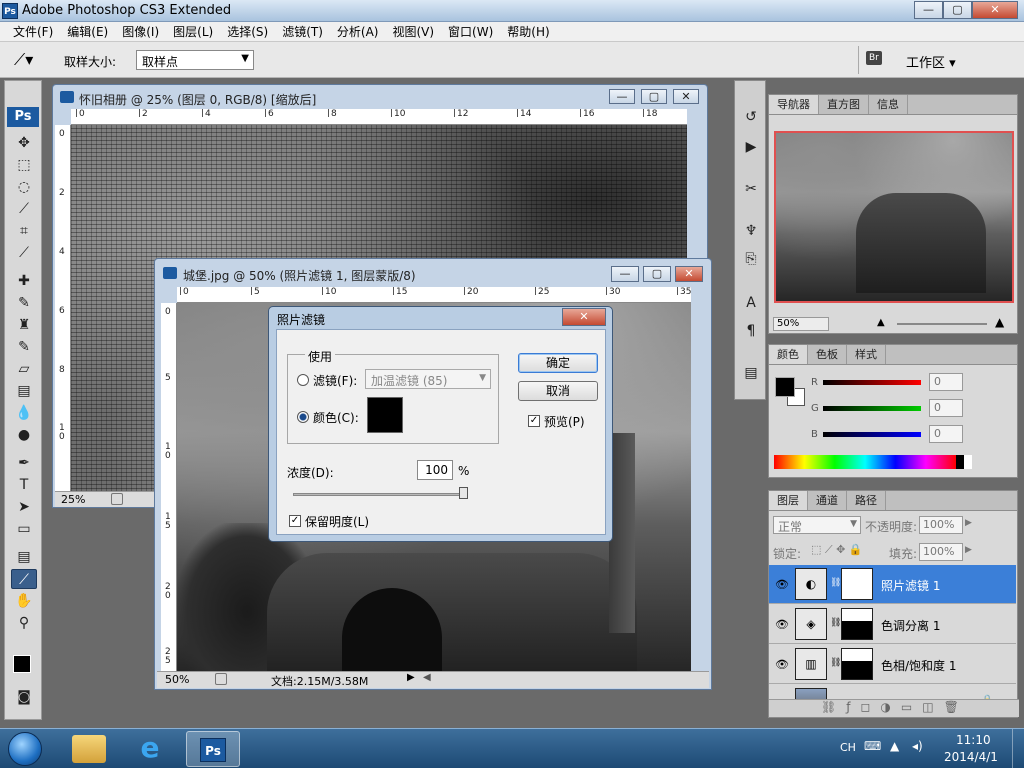 The height and width of the screenshot is (768, 1024). Describe the element at coordinates (751, 117) in the screenshot. I see `history-panel-icon: ↺` at that location.